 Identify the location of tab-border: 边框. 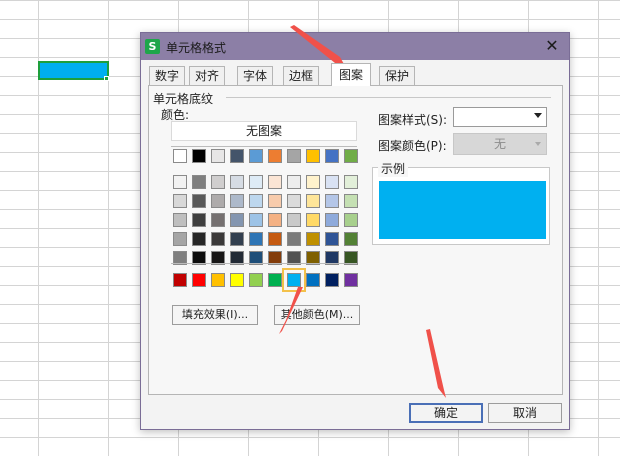
(301, 76).